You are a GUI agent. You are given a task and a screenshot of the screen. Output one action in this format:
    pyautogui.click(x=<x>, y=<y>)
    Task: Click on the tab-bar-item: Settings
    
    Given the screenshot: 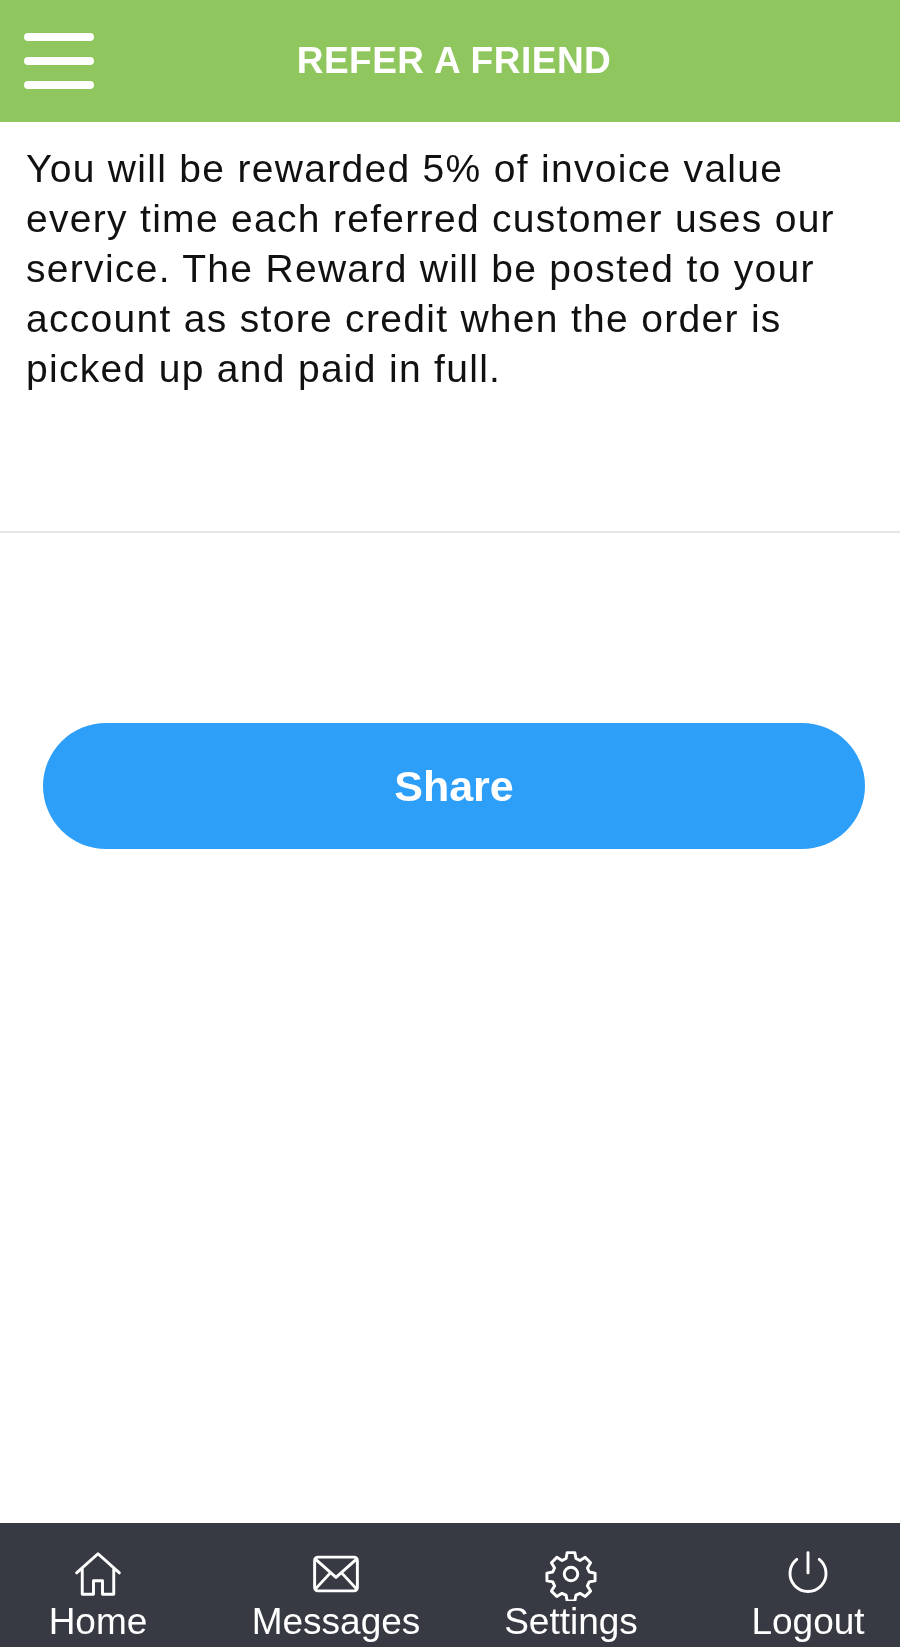 What is the action you would take?
    pyautogui.click(x=571, y=1585)
    